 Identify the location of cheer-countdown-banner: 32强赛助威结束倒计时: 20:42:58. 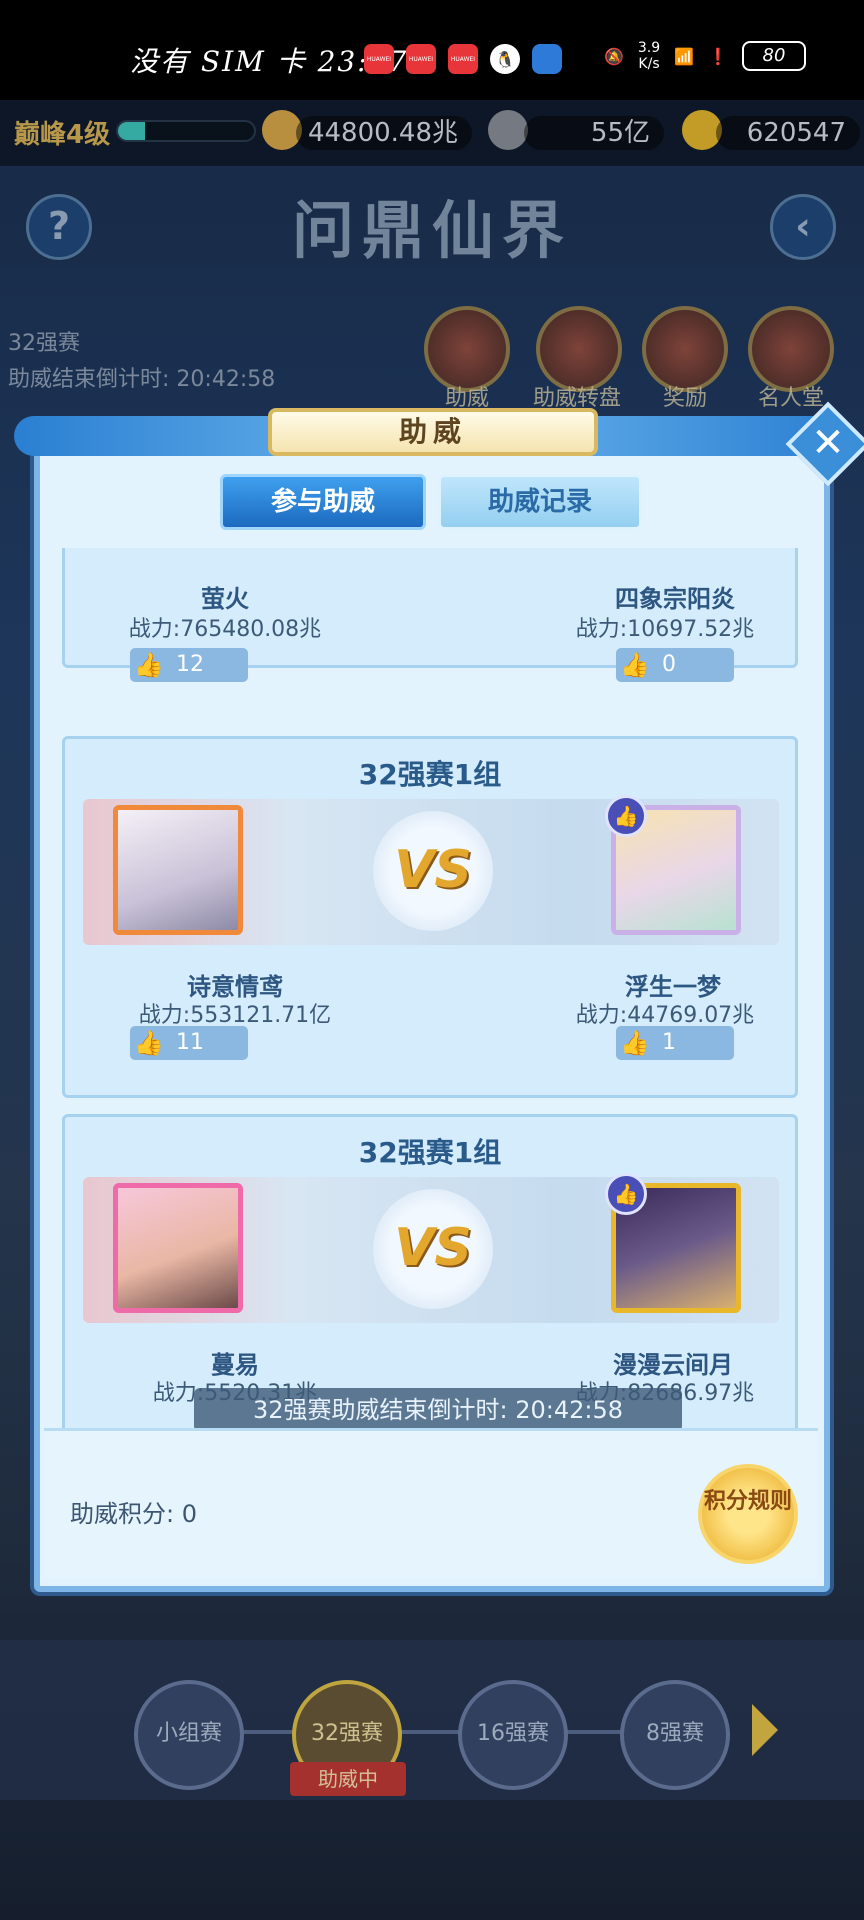
(438, 1410).